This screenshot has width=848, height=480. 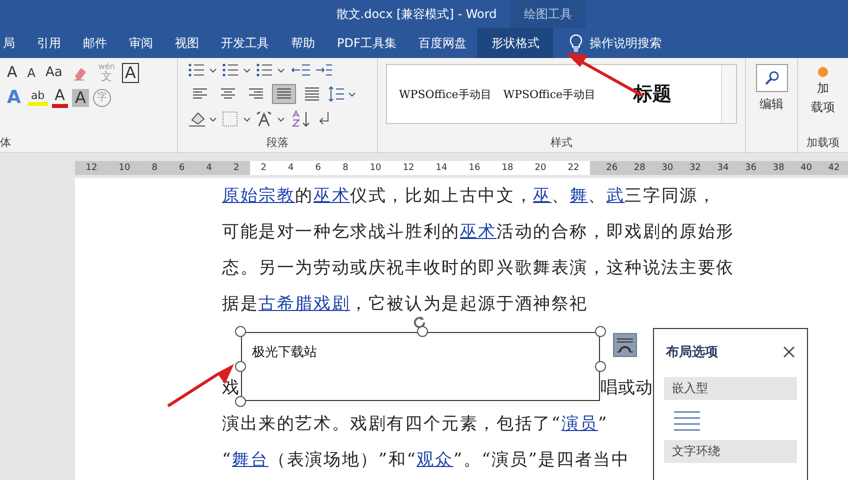 What do you see at coordinates (579, 424) in the screenshot?
I see `hyperlink: 演员` at bounding box center [579, 424].